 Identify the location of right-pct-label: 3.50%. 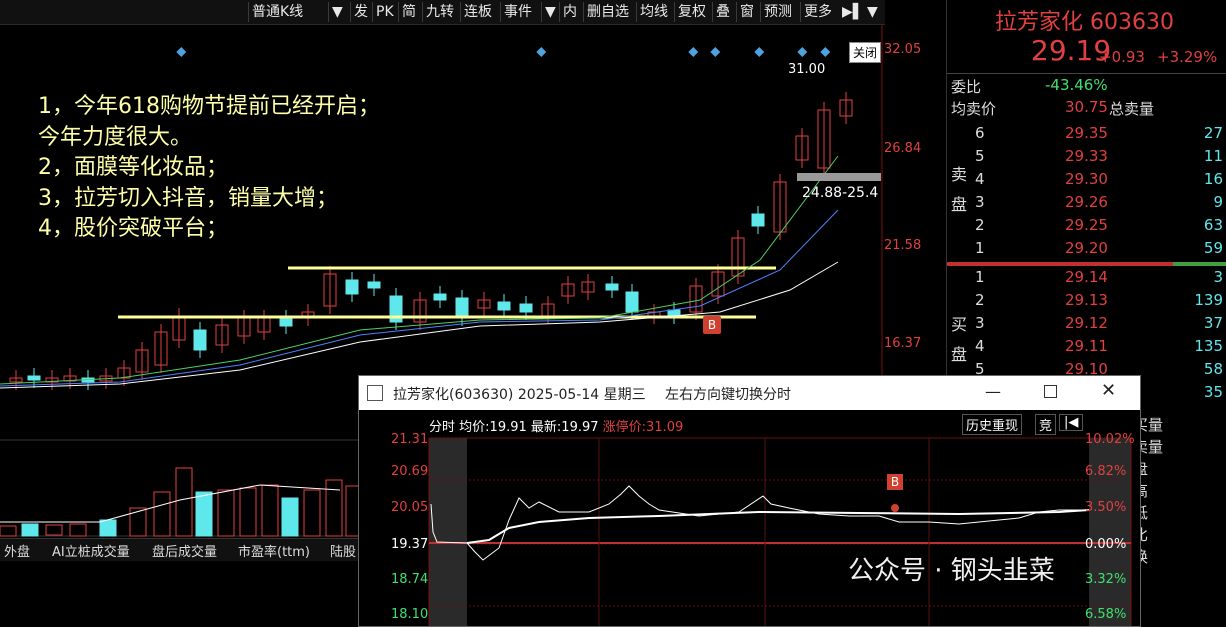
(1105, 507).